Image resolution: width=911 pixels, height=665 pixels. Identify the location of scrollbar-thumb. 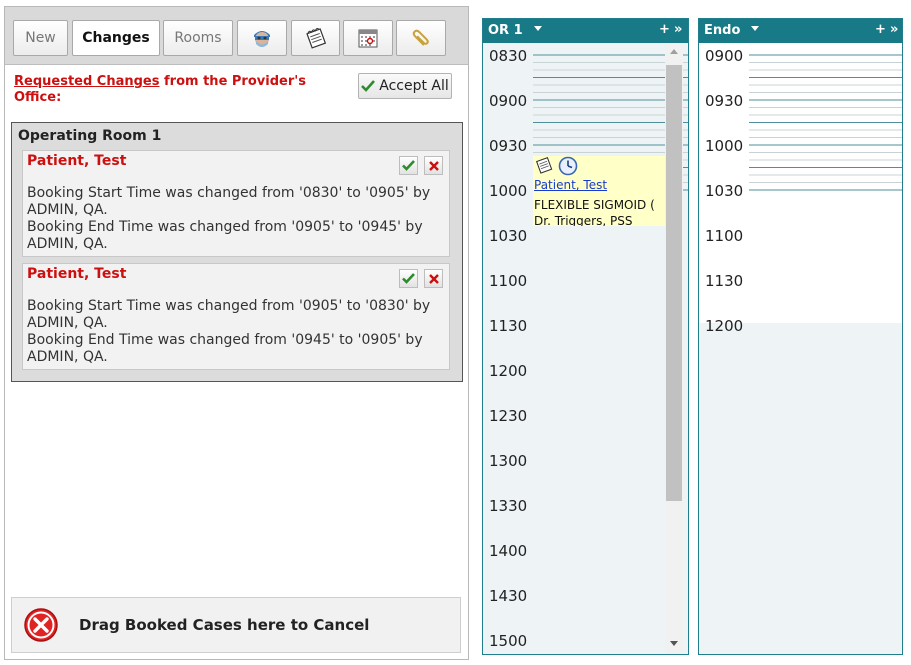
(674, 283).